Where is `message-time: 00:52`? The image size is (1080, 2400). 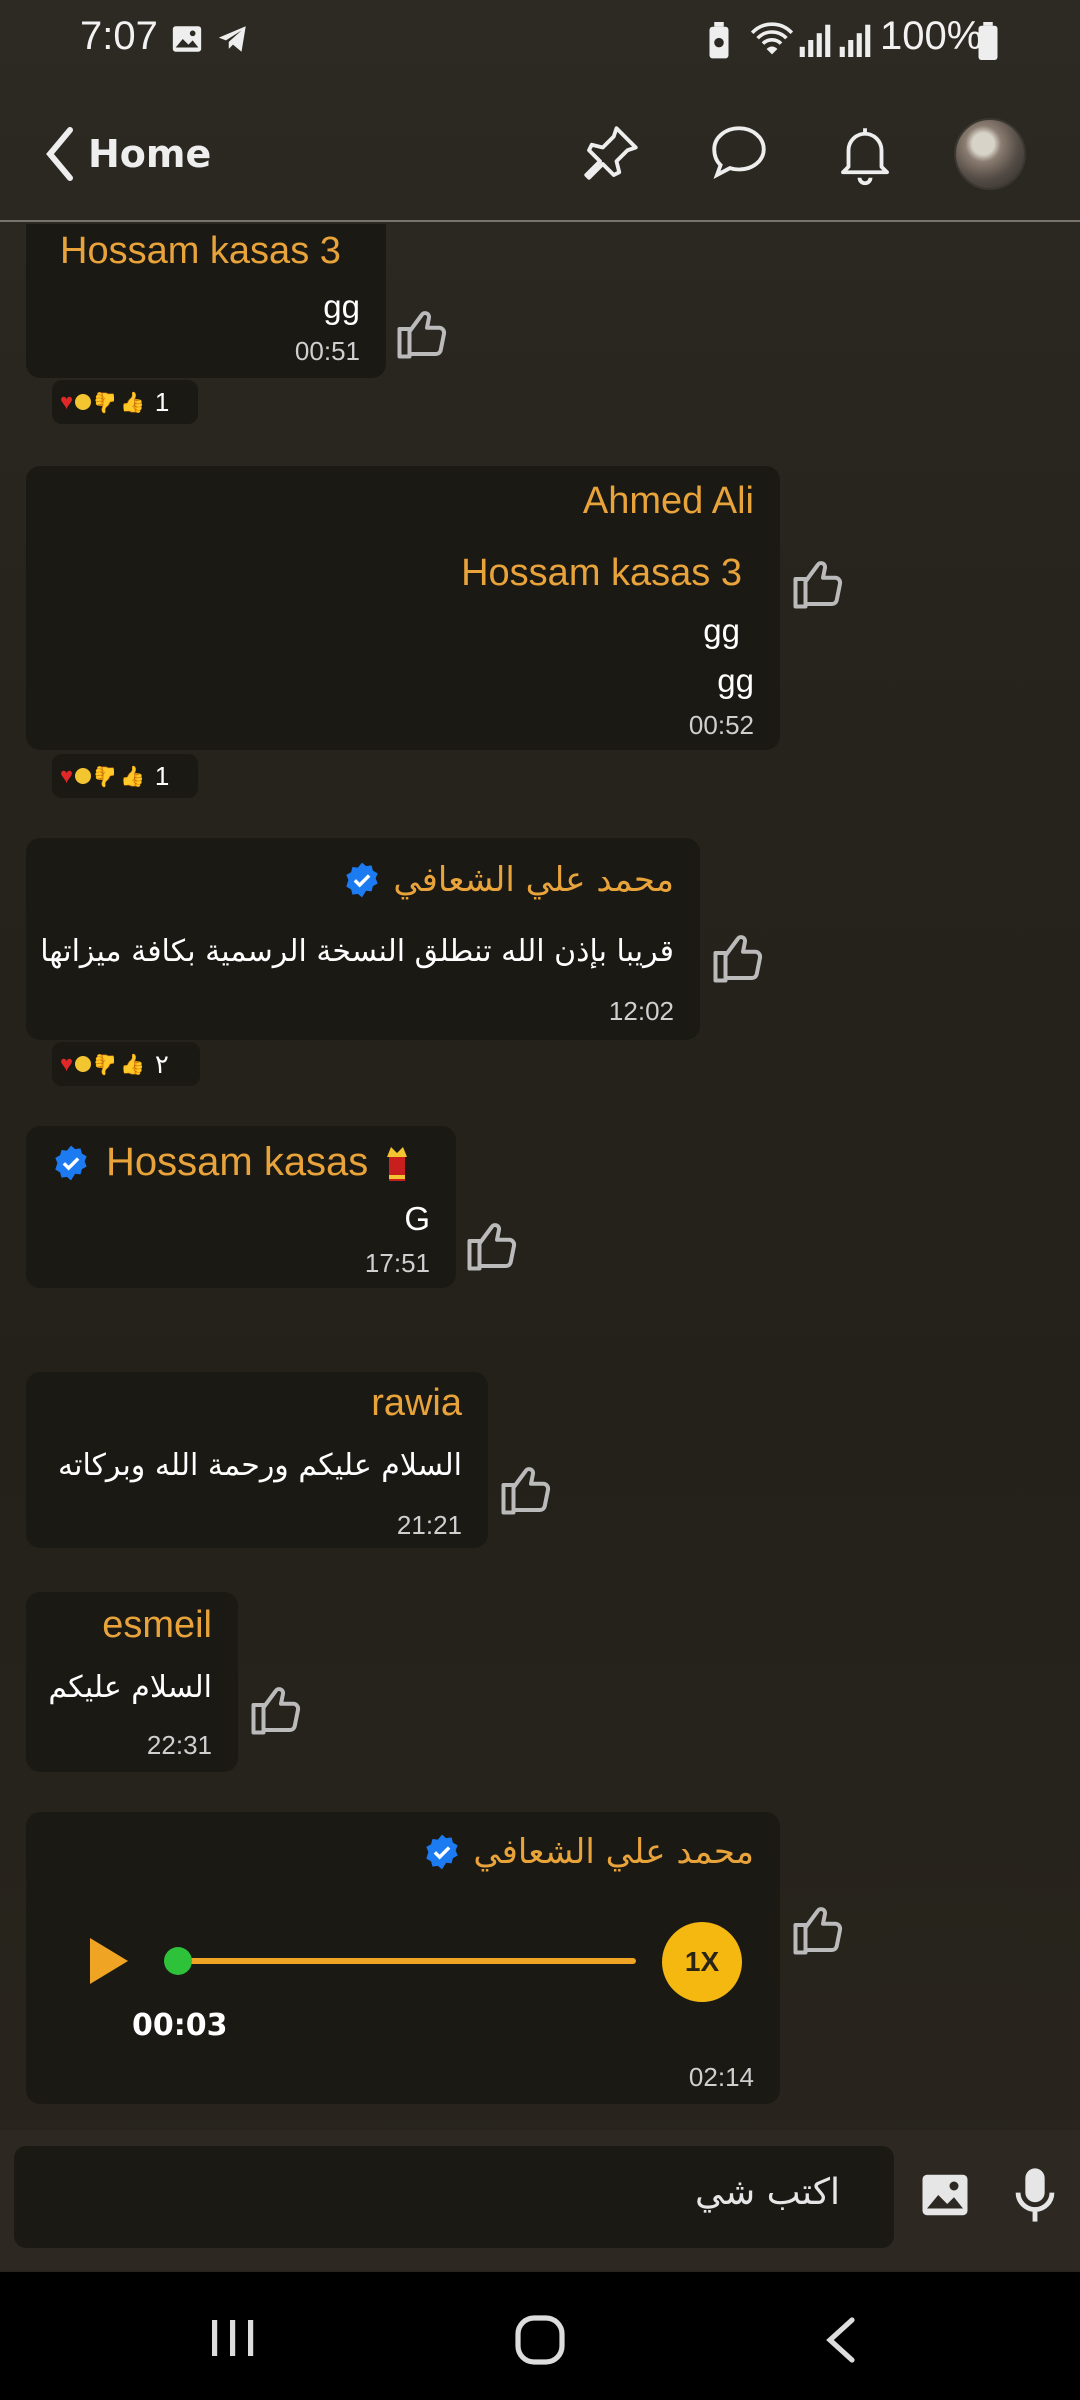 message-time: 00:52 is located at coordinates (721, 725).